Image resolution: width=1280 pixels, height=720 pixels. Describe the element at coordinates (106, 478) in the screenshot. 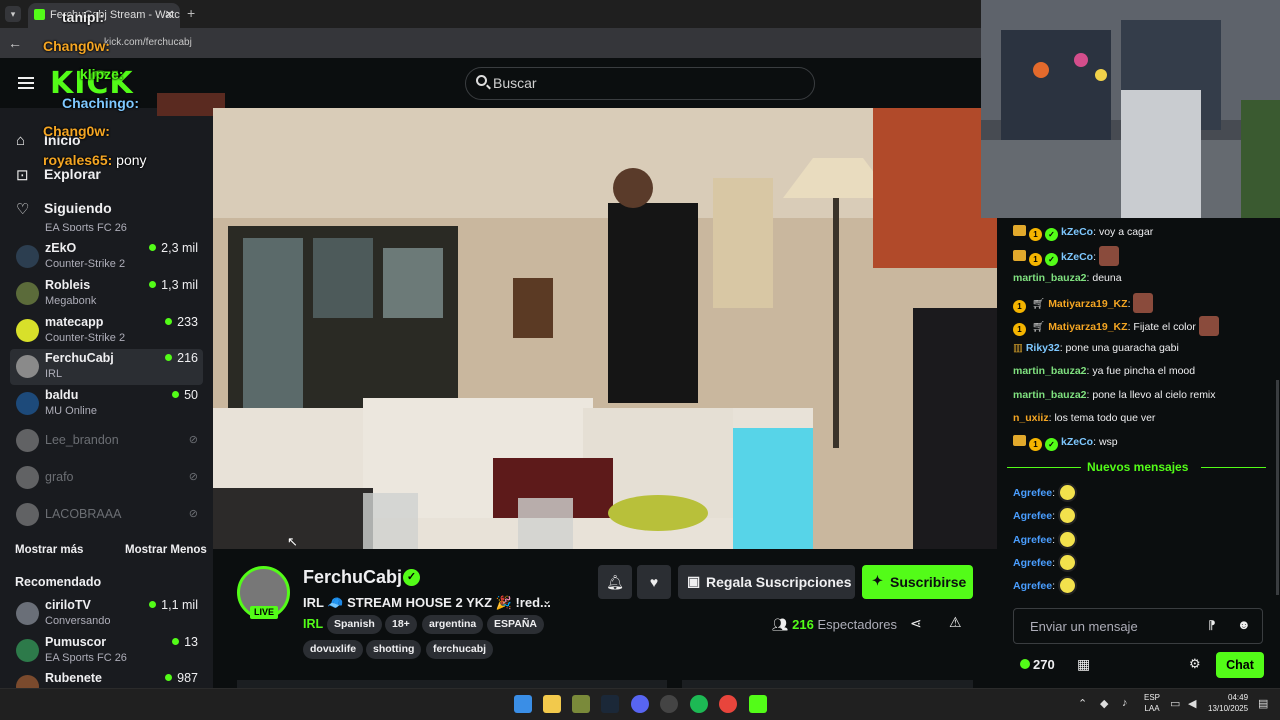

I see `offline-channel-grafo: grafo ⊘` at that location.